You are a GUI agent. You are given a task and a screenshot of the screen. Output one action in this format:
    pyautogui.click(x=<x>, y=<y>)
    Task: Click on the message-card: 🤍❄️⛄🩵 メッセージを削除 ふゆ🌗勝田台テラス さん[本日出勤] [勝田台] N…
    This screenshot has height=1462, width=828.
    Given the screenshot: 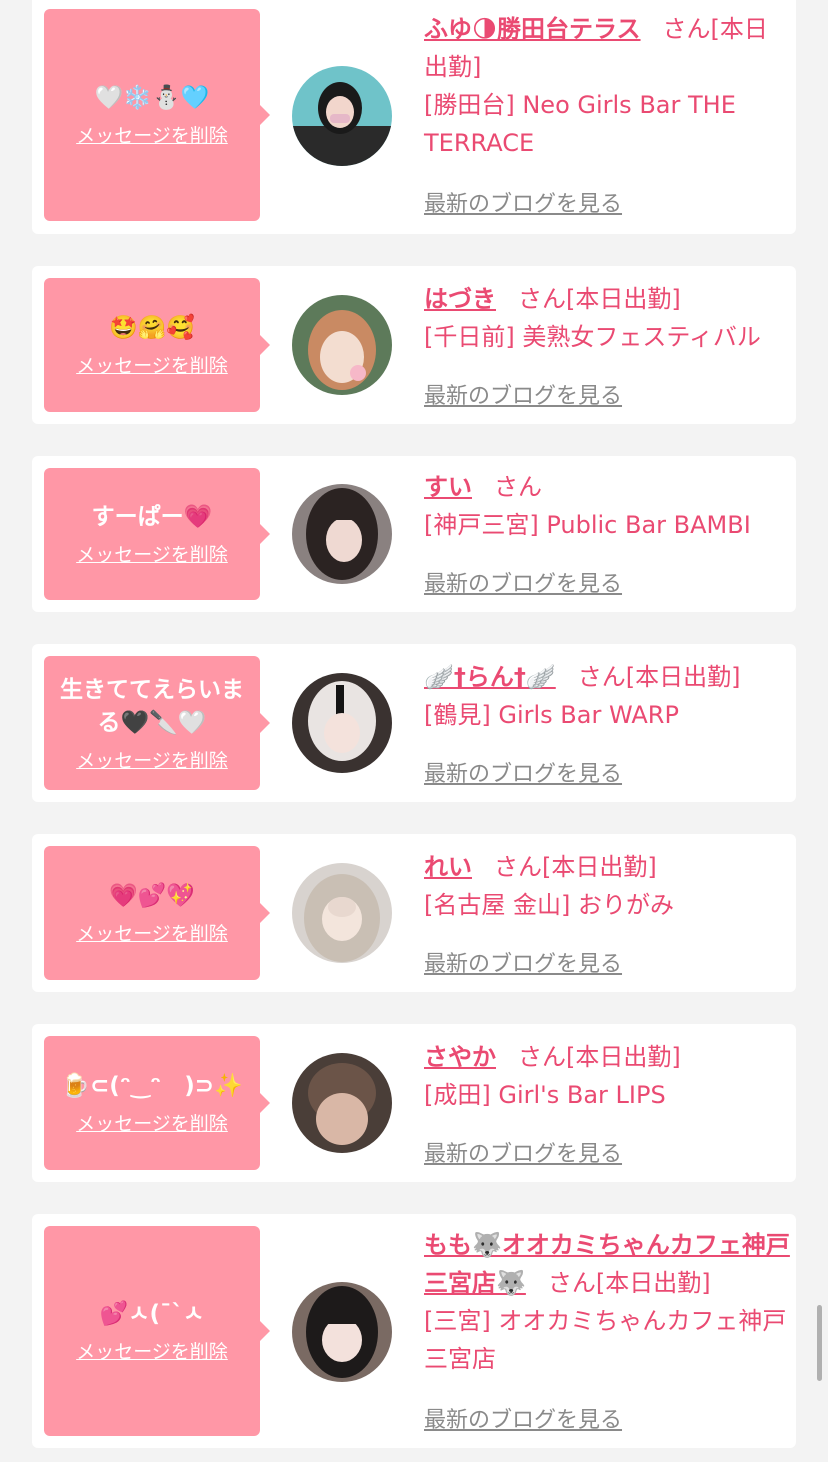 What is the action you would take?
    pyautogui.click(x=414, y=117)
    